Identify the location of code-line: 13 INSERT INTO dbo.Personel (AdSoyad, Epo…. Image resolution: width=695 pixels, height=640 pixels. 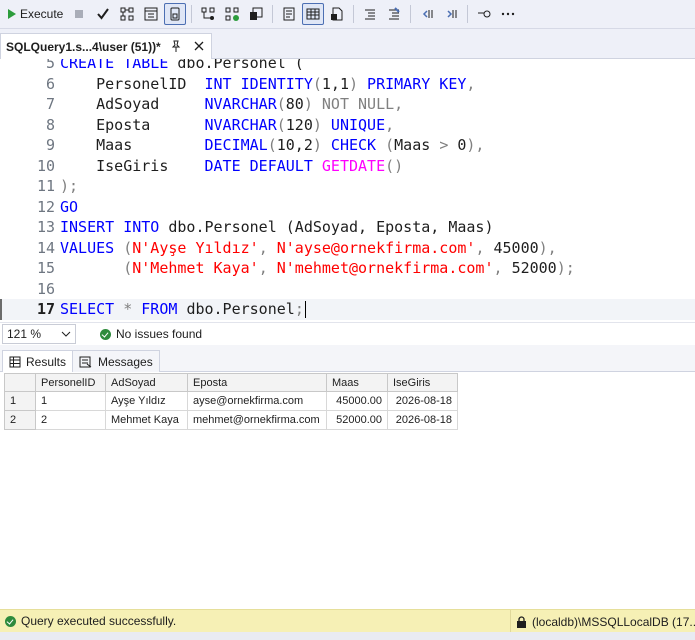
(347, 227).